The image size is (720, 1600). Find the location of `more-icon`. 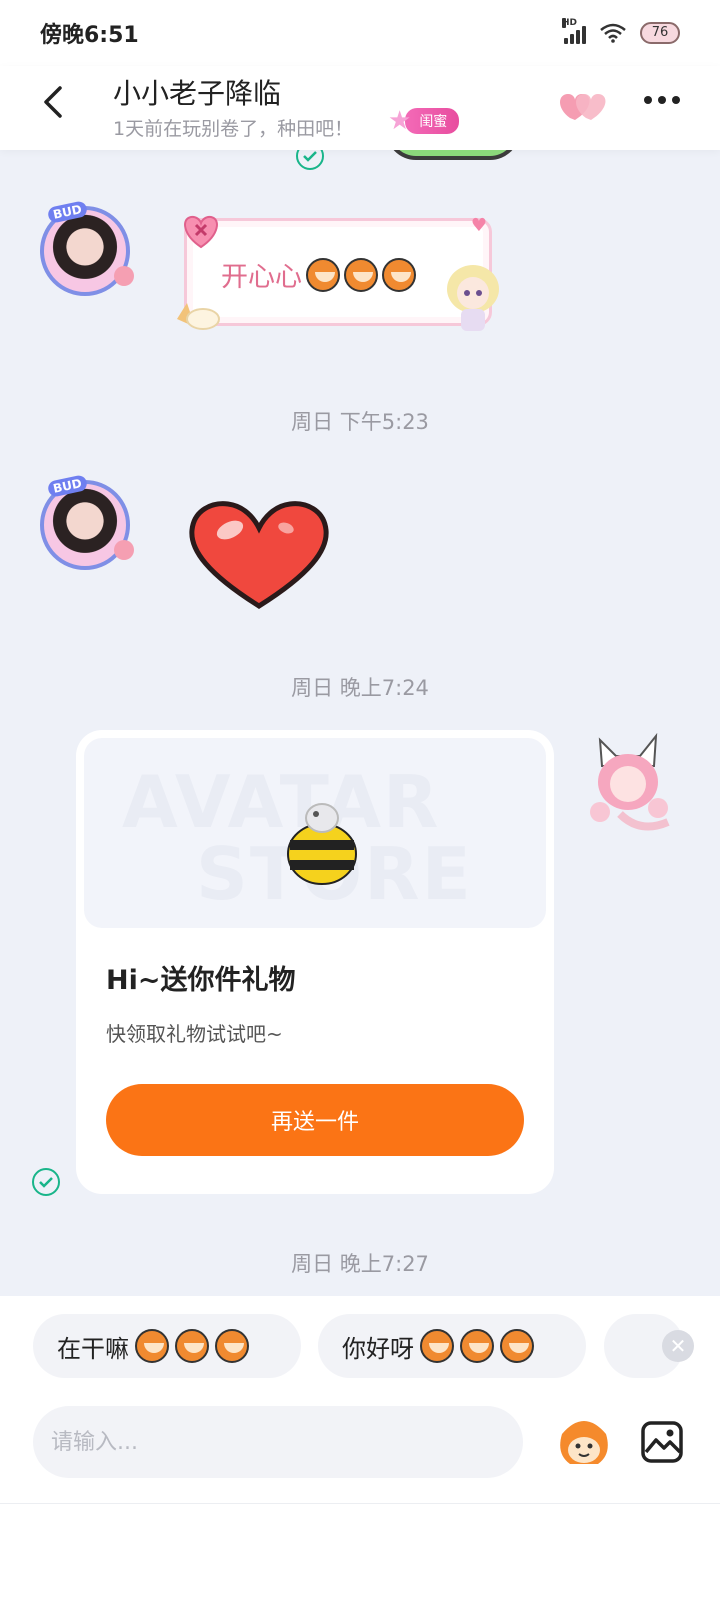

more-icon is located at coordinates (662, 100).